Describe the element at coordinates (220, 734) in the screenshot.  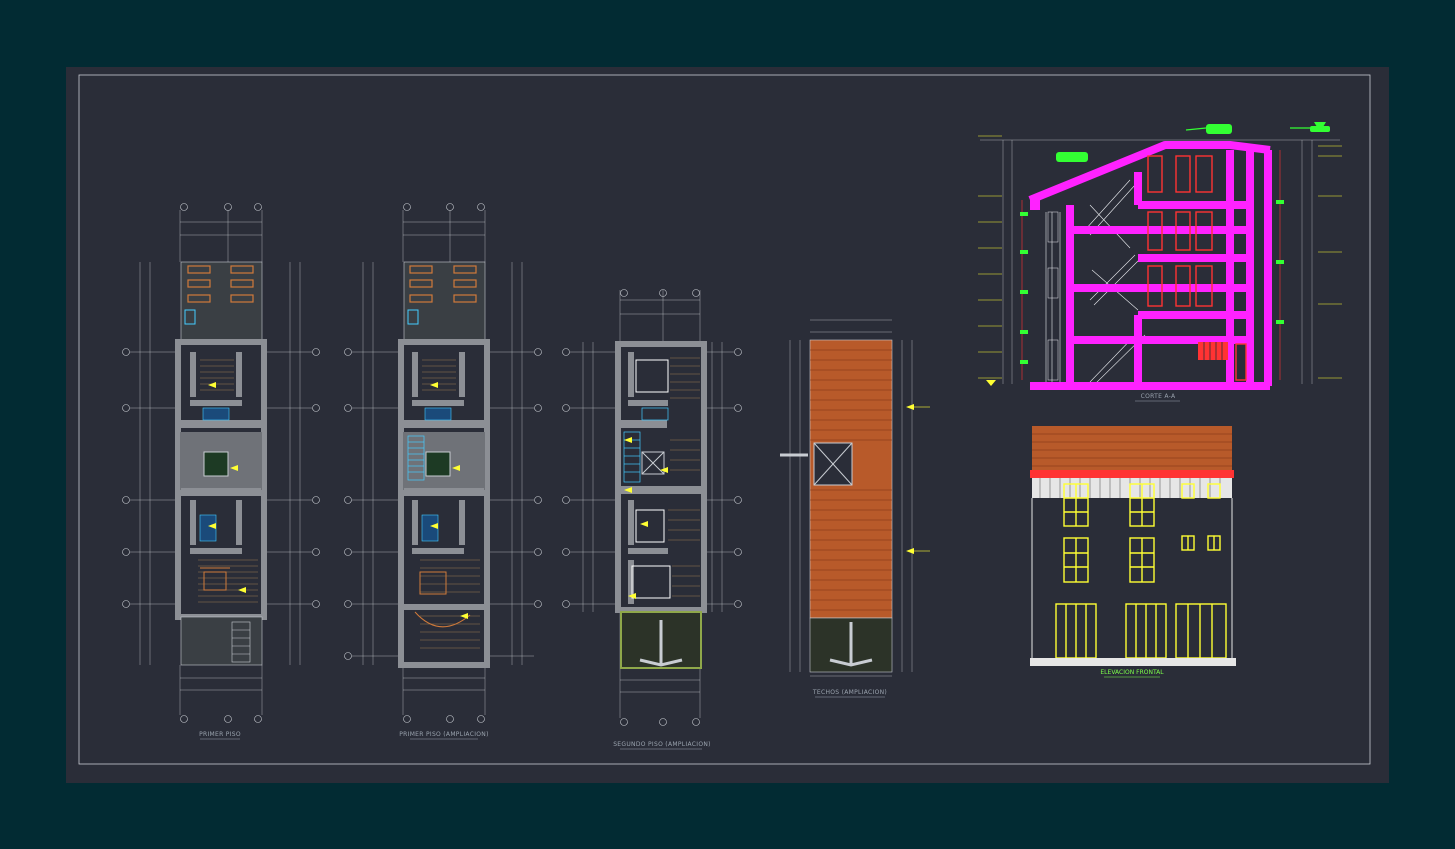
I see `plan-first-floor-title: PRIMER PISO` at that location.